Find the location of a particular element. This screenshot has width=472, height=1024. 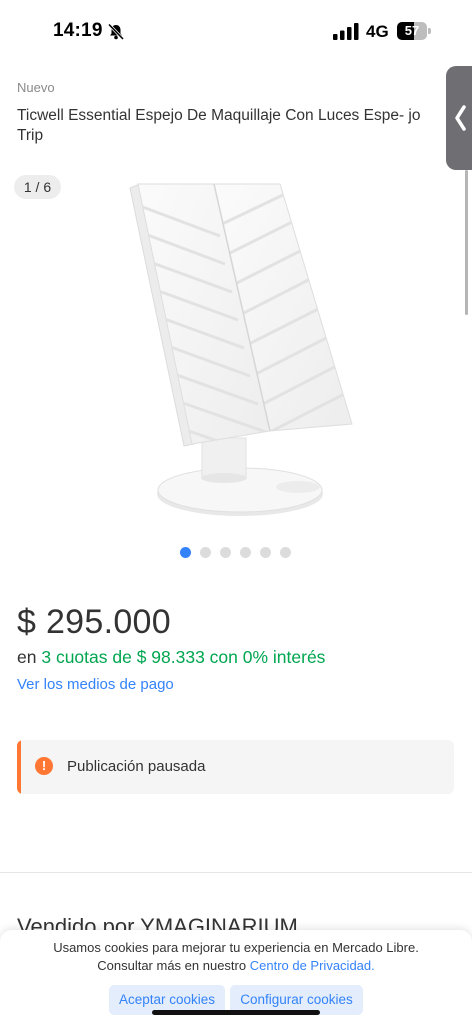

installments: en 3 cuotas de $ 98.333 con 0% interés is located at coordinates (171, 657).